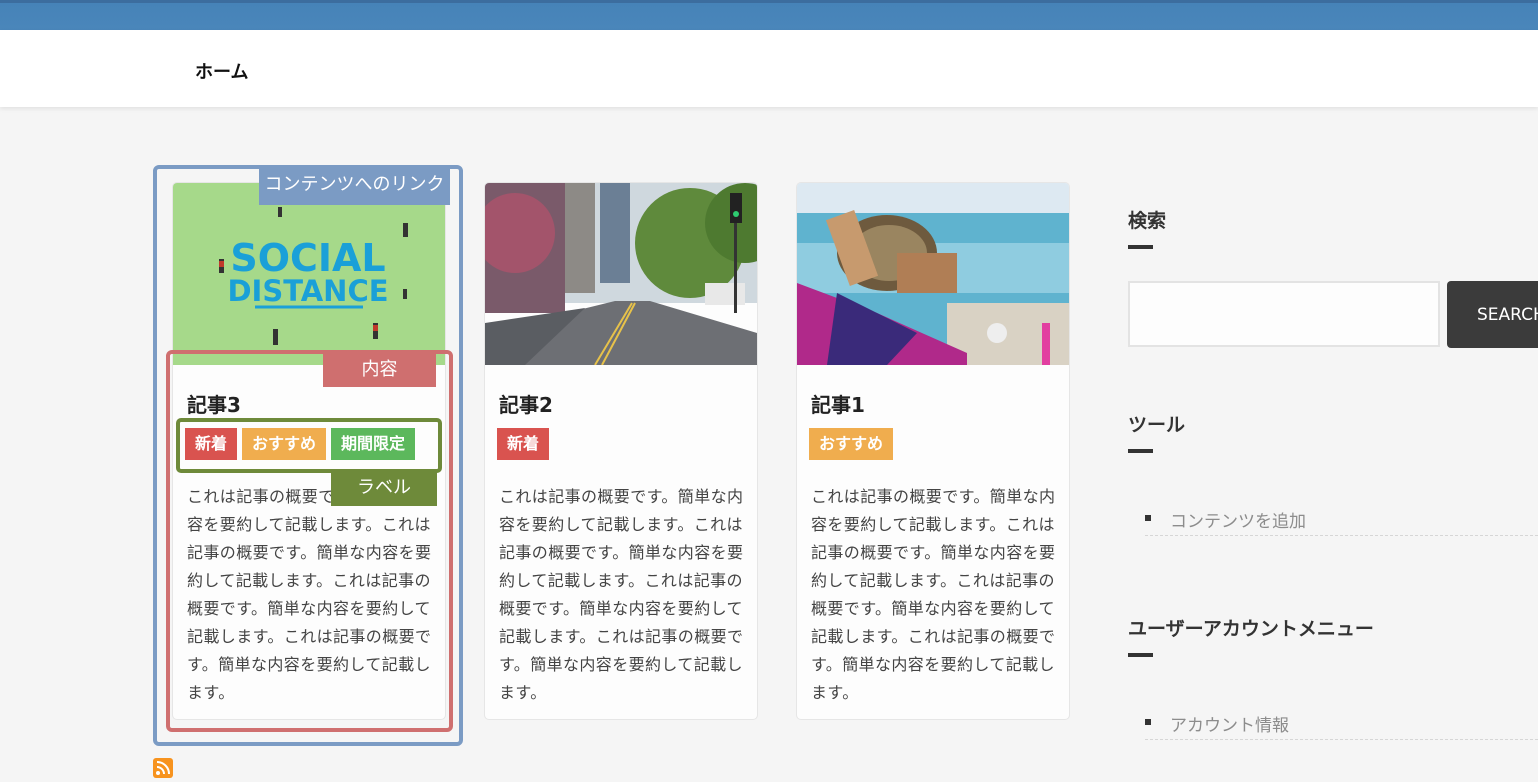 This screenshot has width=1538, height=782. Describe the element at coordinates (307, 291) in the screenshot. I see `image-text-distance: DISTANCE` at that location.